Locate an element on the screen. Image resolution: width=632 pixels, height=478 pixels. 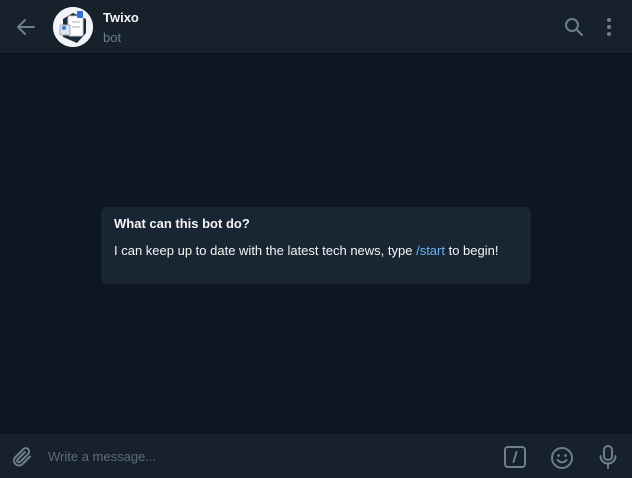
microphone-icon is located at coordinates (608, 457).